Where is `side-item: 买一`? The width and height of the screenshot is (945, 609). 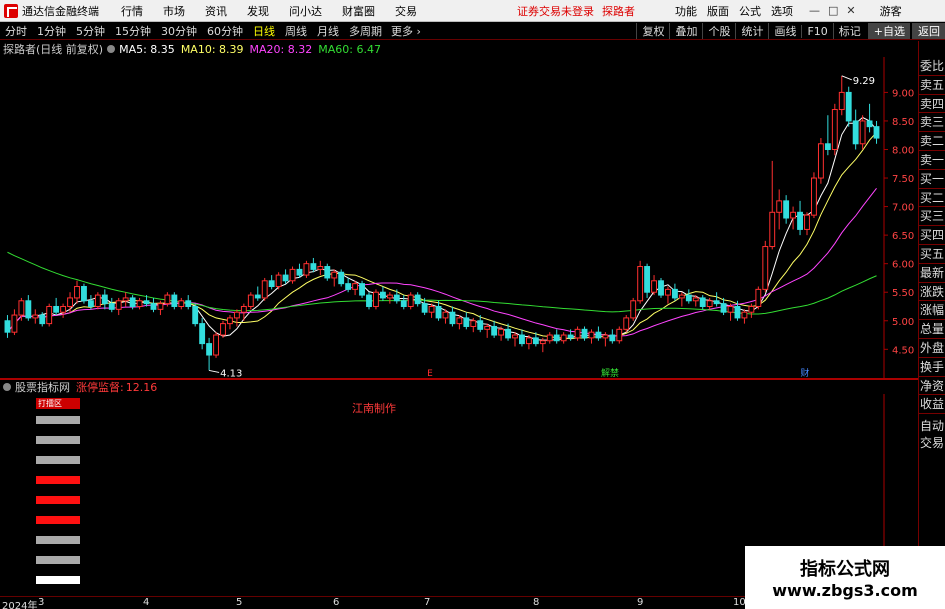 side-item: 买一 is located at coordinates (932, 179).